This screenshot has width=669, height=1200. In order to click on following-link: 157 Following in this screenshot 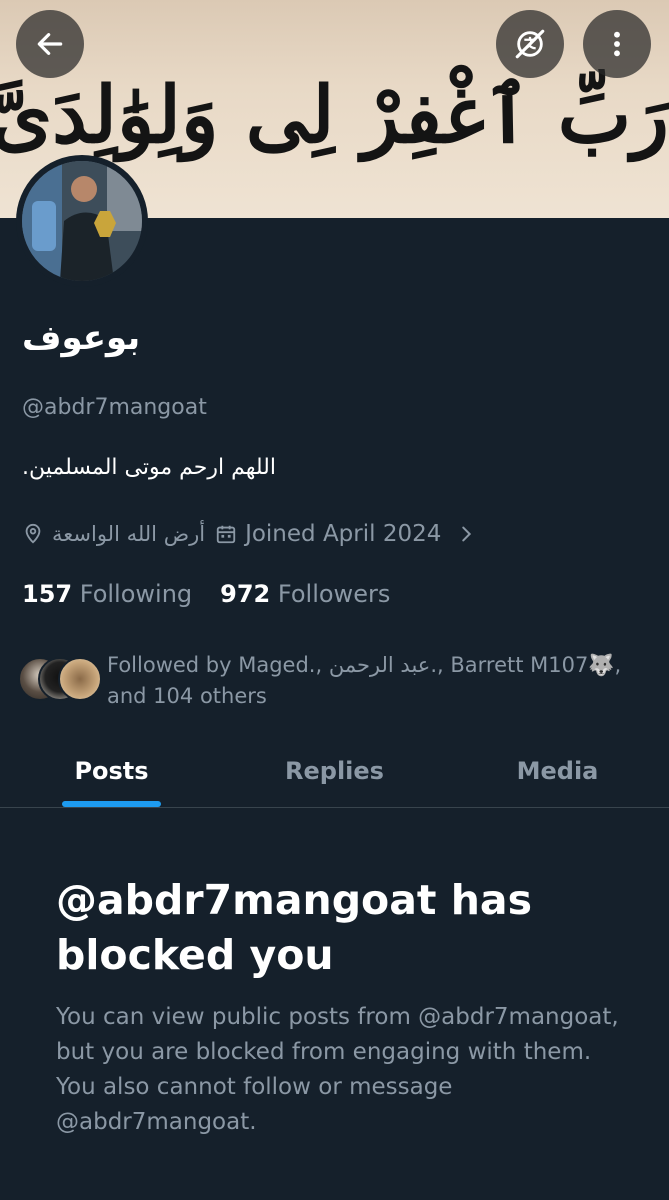, I will do `click(107, 594)`.